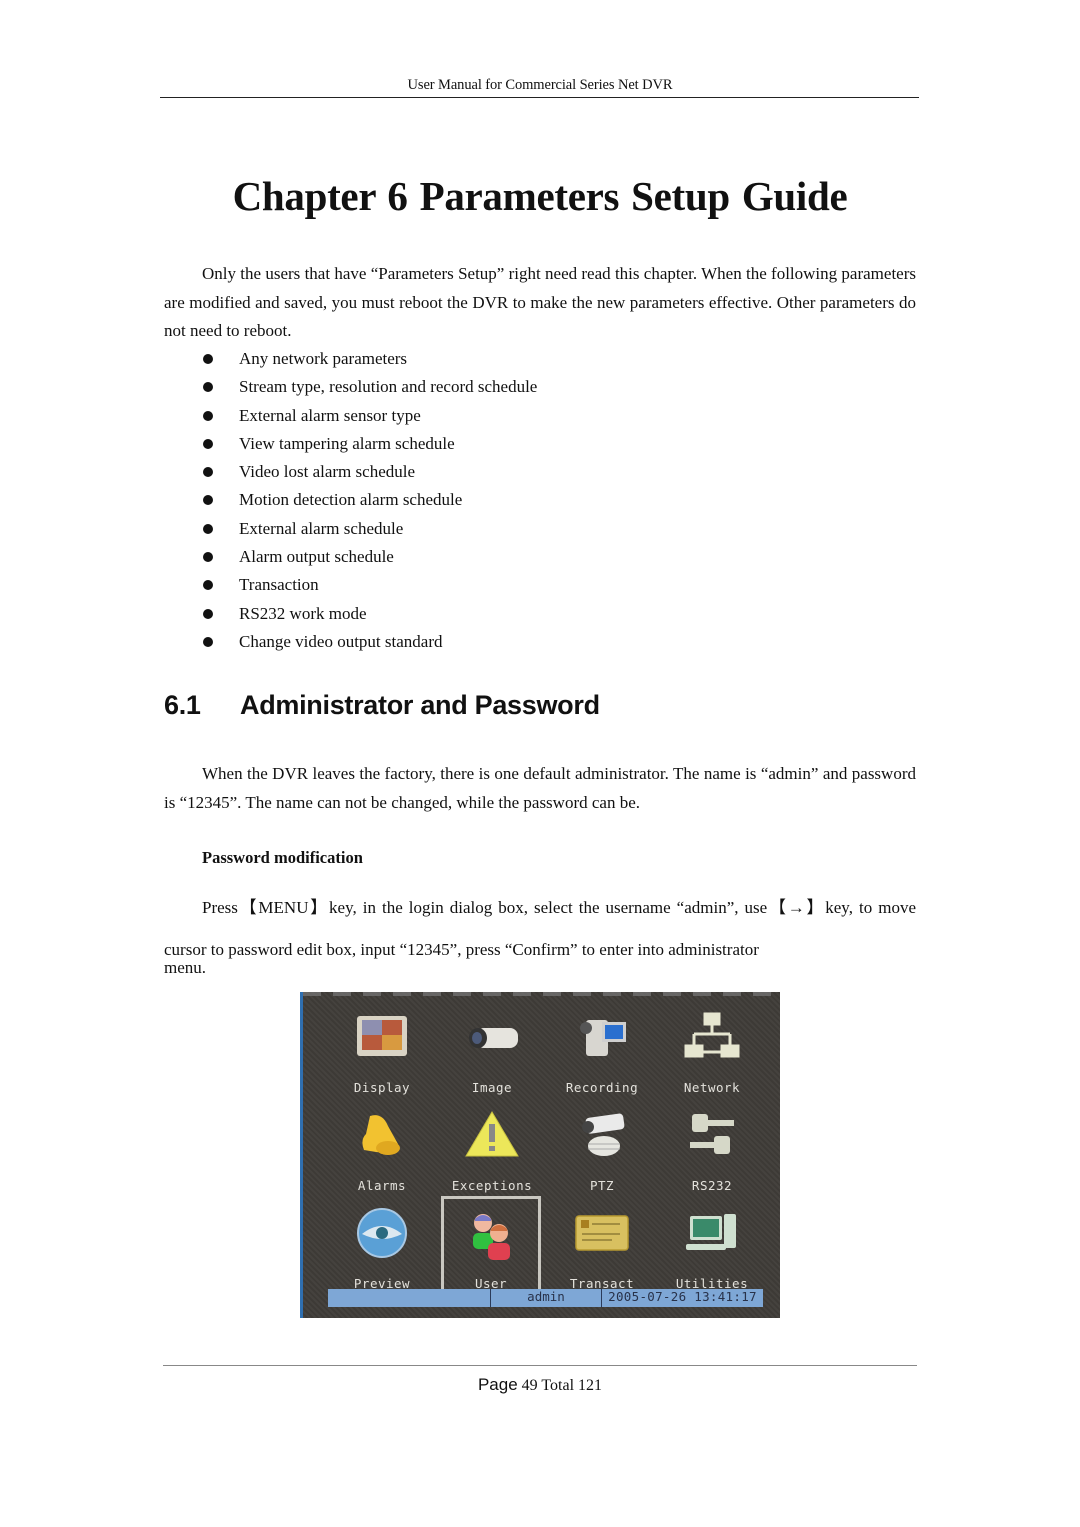  What do you see at coordinates (350, 557) in the screenshot?
I see `list-item: Alarm output schedule` at bounding box center [350, 557].